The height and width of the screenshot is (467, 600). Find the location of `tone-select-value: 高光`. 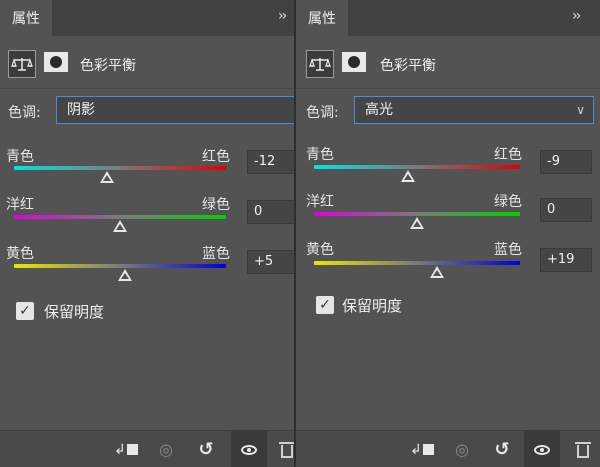

tone-select-value: 高光 is located at coordinates (379, 110).